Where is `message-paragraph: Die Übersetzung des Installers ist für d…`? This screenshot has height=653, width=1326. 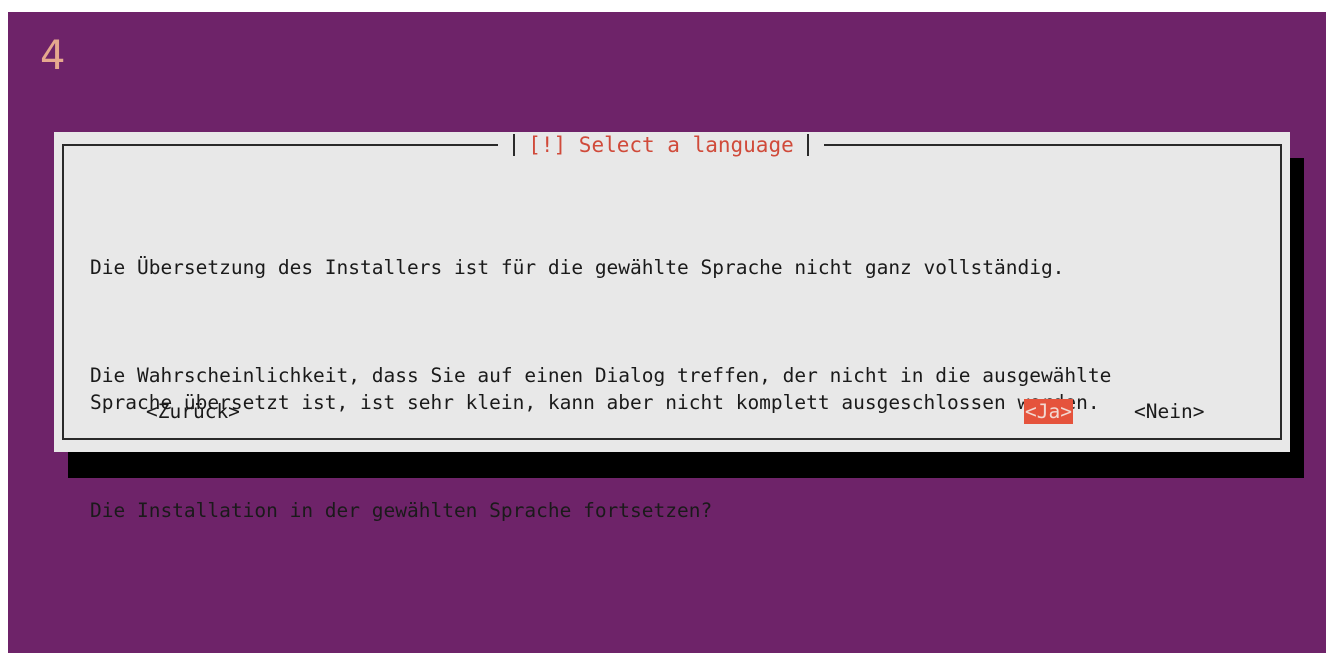 message-paragraph: Die Übersetzung des Installers ist für d… is located at coordinates (577, 267).